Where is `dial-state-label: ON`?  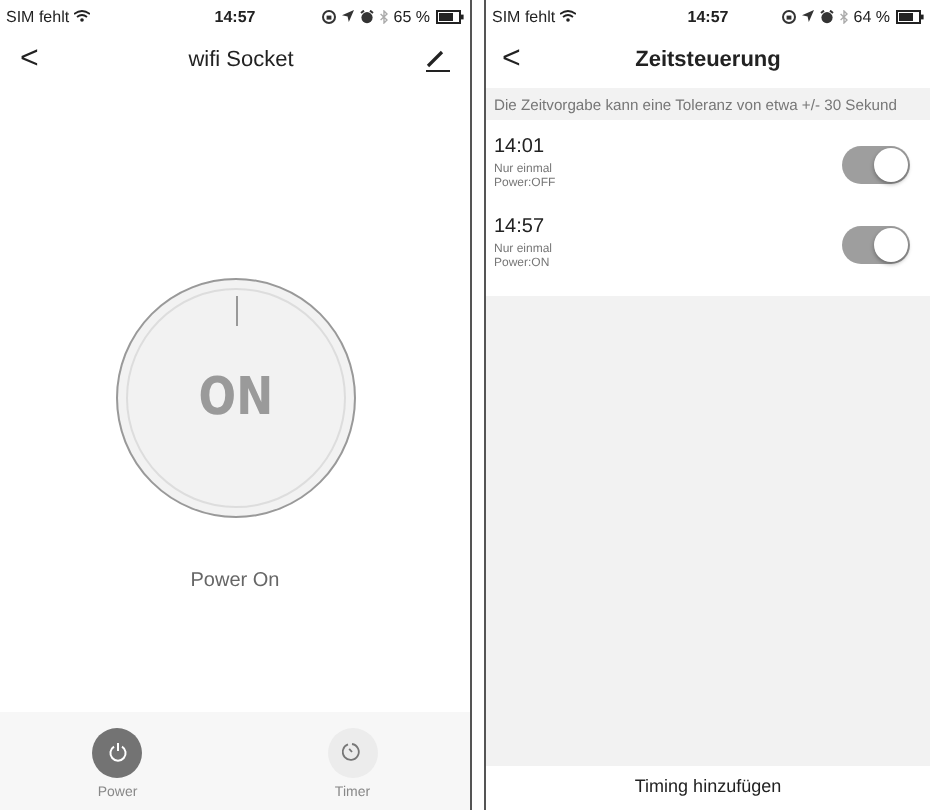 dial-state-label: ON is located at coordinates (235, 397).